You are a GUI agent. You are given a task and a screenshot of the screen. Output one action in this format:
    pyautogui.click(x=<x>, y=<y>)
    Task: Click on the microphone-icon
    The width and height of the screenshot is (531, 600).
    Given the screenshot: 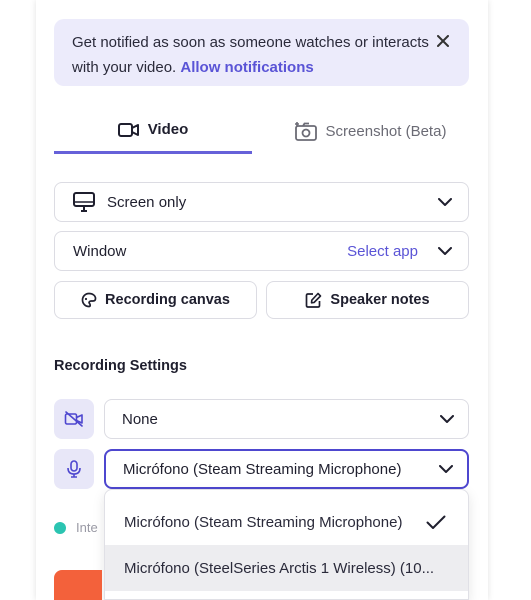 What is the action you would take?
    pyautogui.click(x=74, y=469)
    